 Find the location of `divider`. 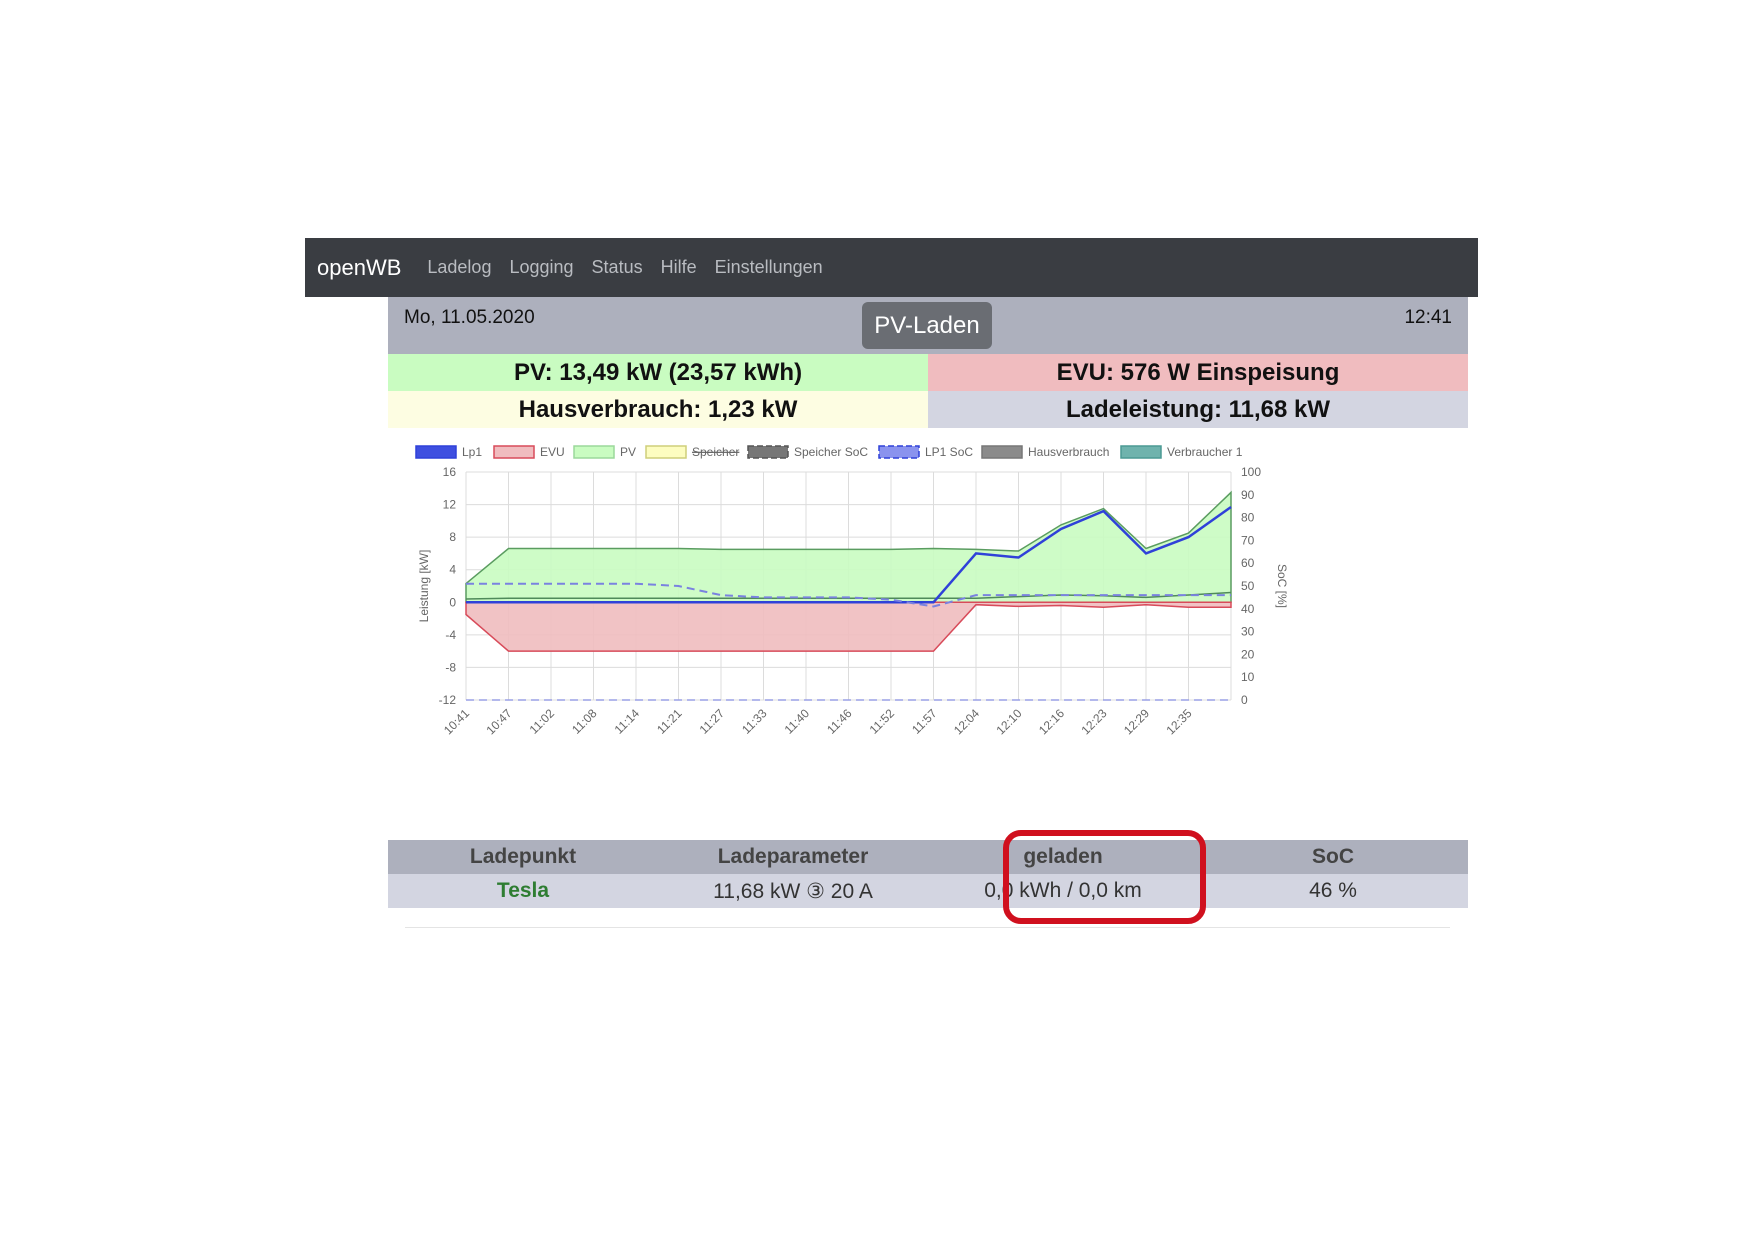

divider is located at coordinates (927, 927).